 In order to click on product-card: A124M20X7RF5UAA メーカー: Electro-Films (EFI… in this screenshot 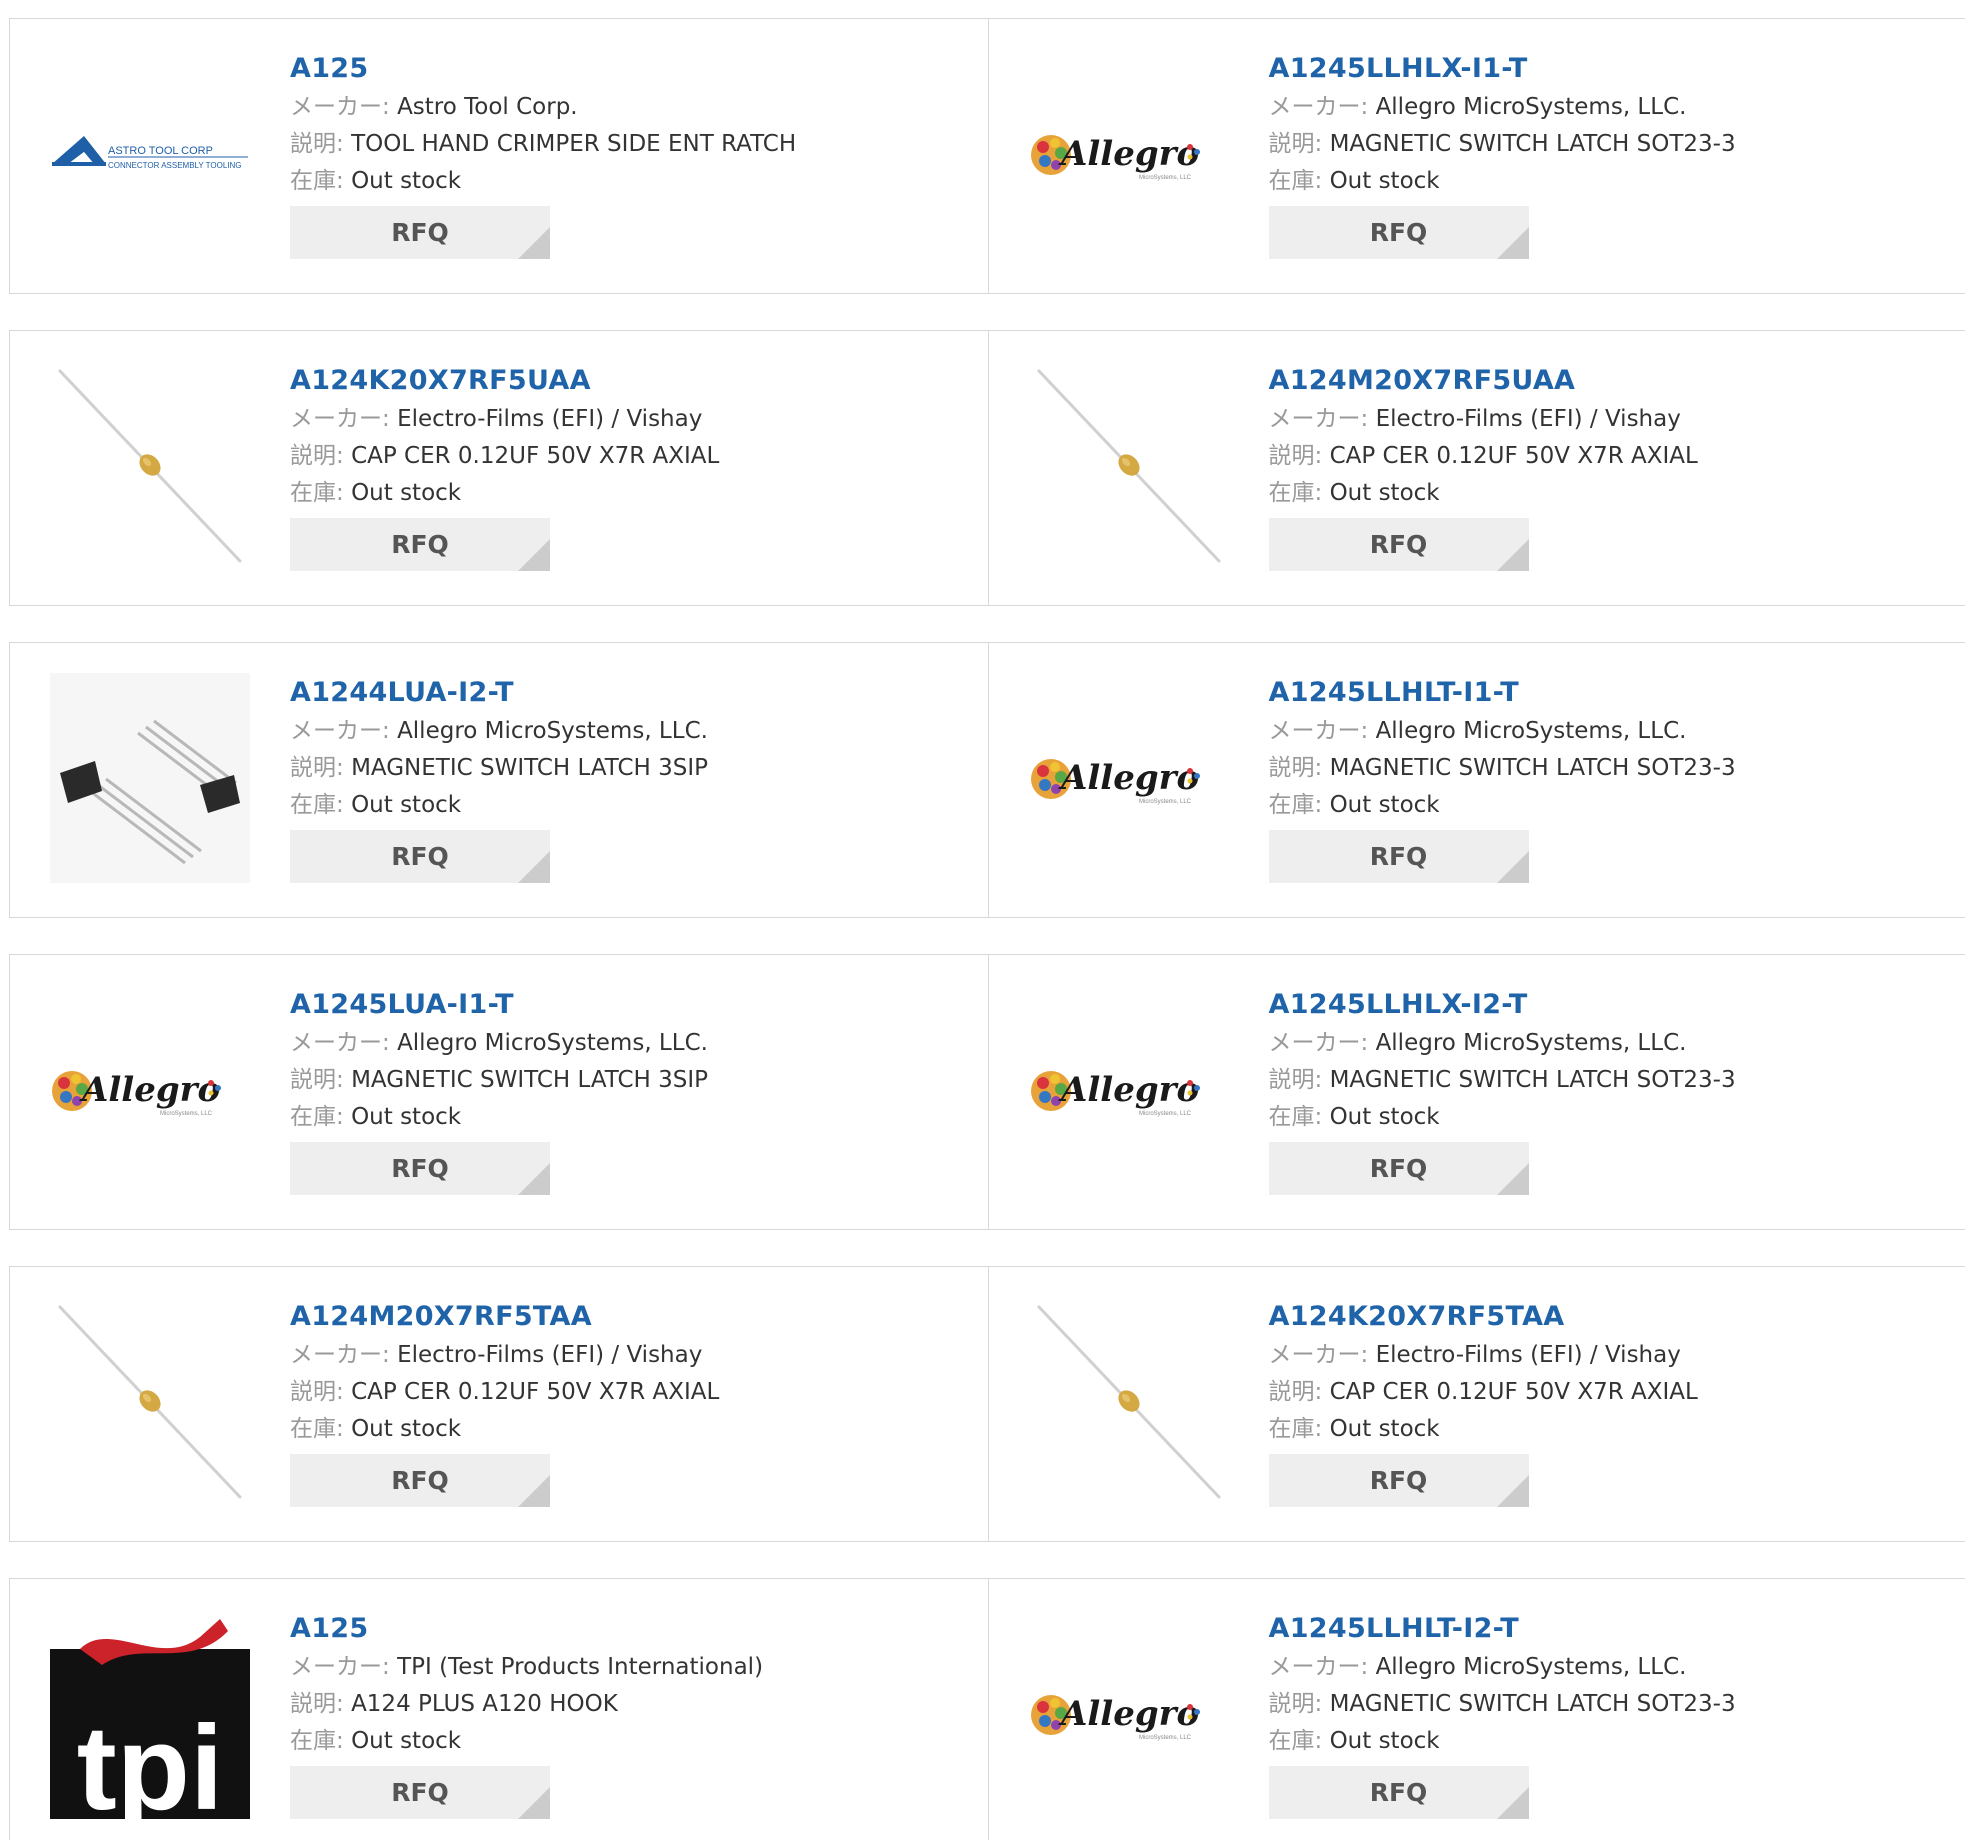, I will do `click(1476, 468)`.